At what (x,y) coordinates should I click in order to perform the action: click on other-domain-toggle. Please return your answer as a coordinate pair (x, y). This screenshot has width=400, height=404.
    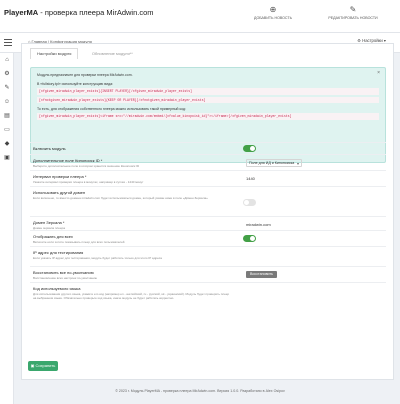
    Looking at the image, I should click on (249, 202).